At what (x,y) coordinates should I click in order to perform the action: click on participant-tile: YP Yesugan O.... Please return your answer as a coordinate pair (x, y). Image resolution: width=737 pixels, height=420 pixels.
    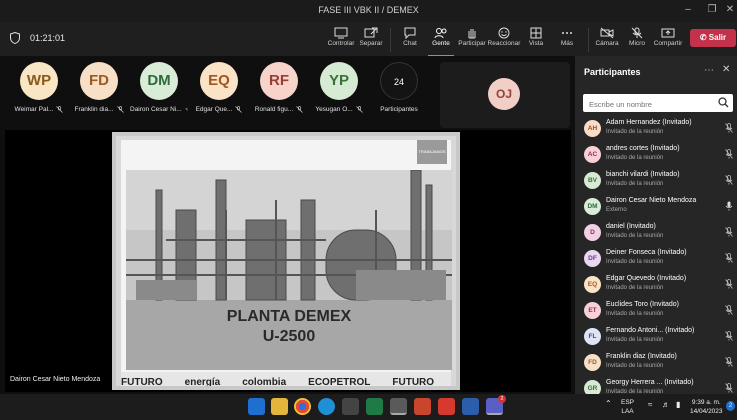
    Looking at the image, I should click on (339, 93).